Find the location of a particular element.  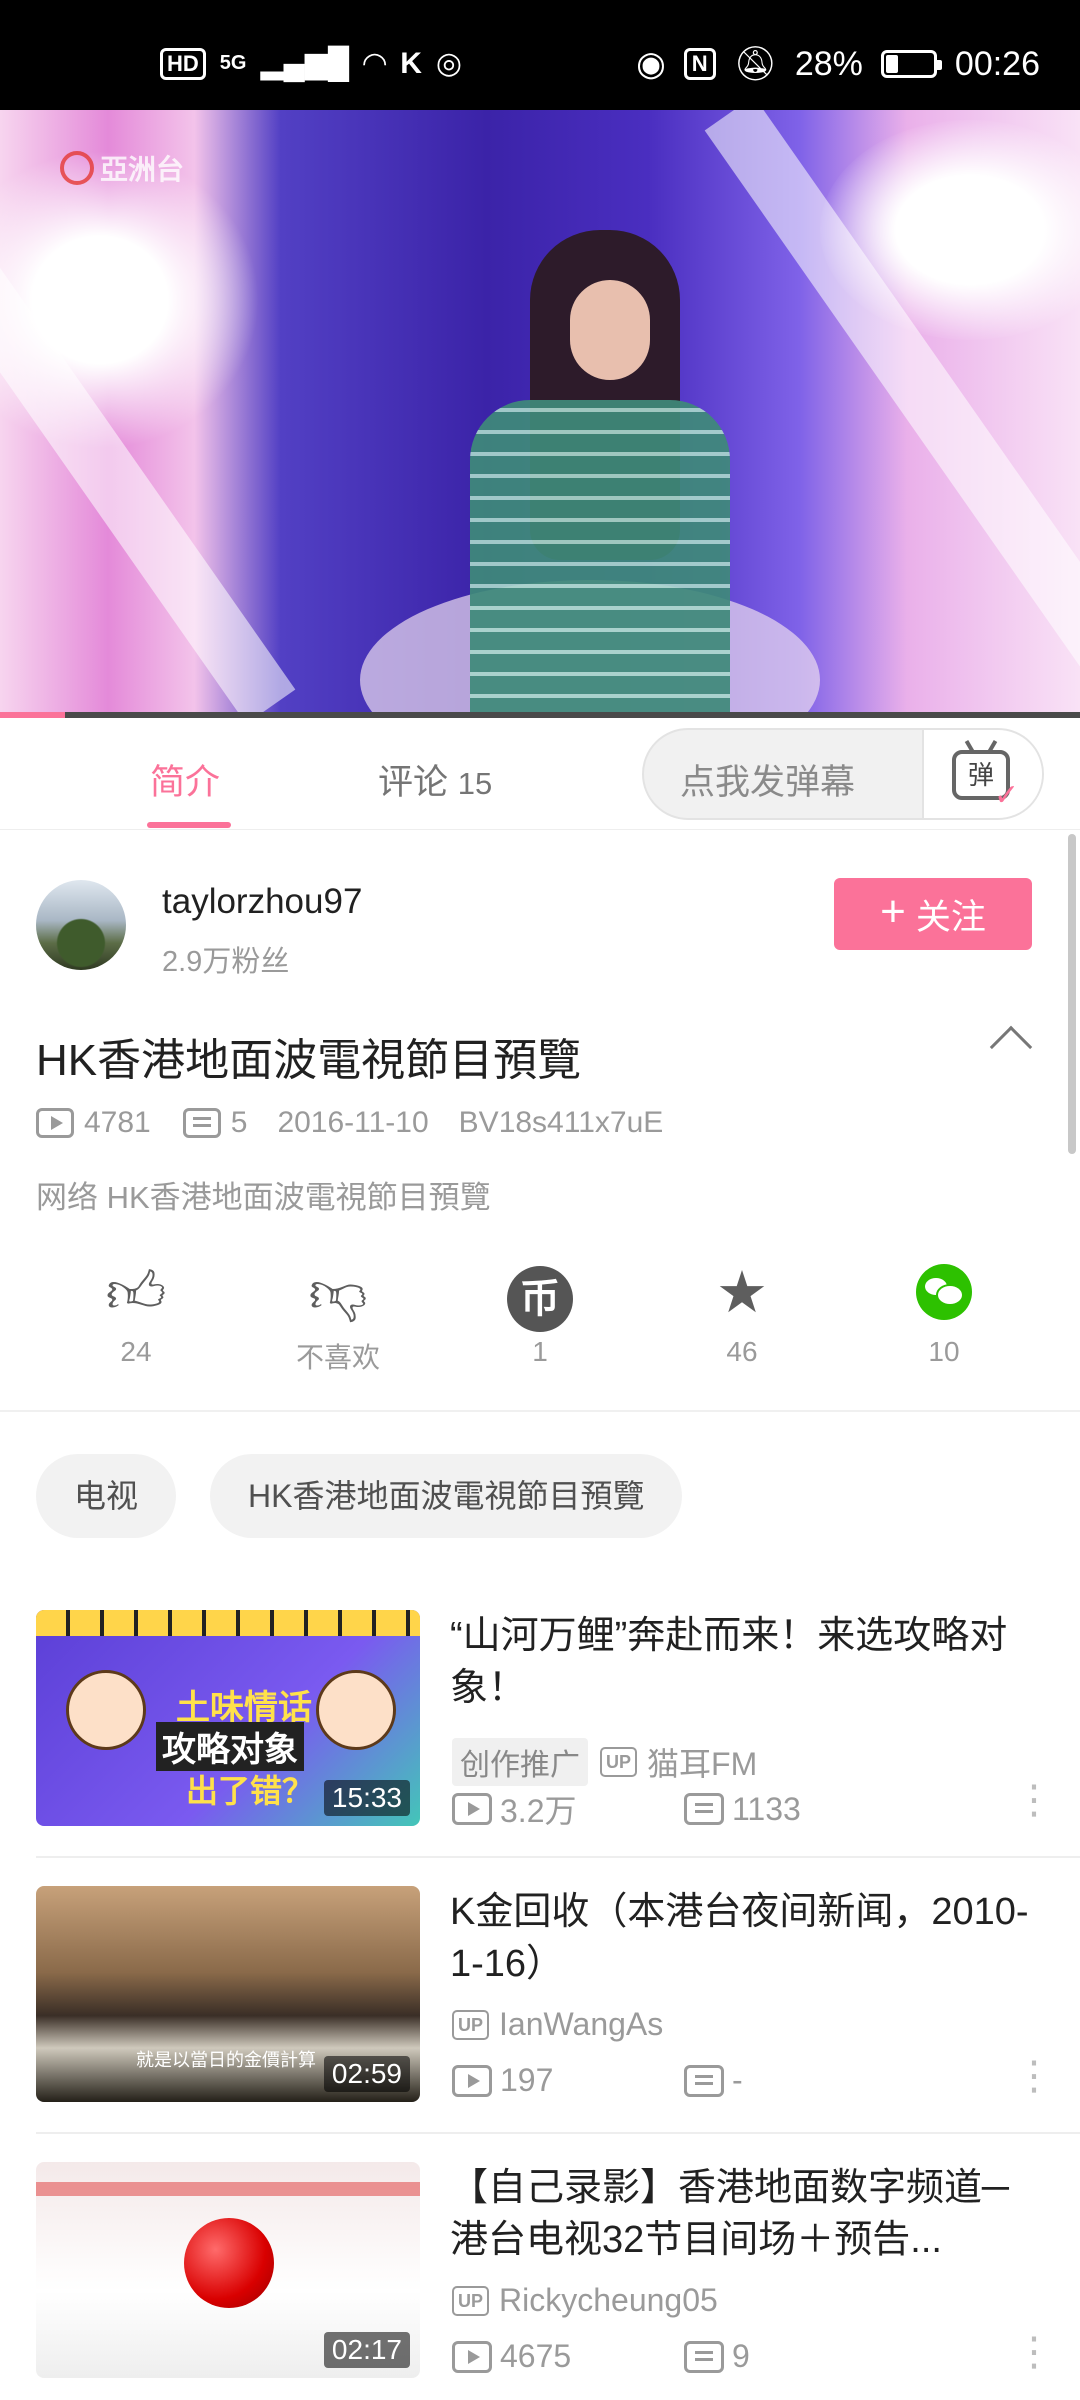

like-button: 👍︎ 24 is located at coordinates (136, 1313).